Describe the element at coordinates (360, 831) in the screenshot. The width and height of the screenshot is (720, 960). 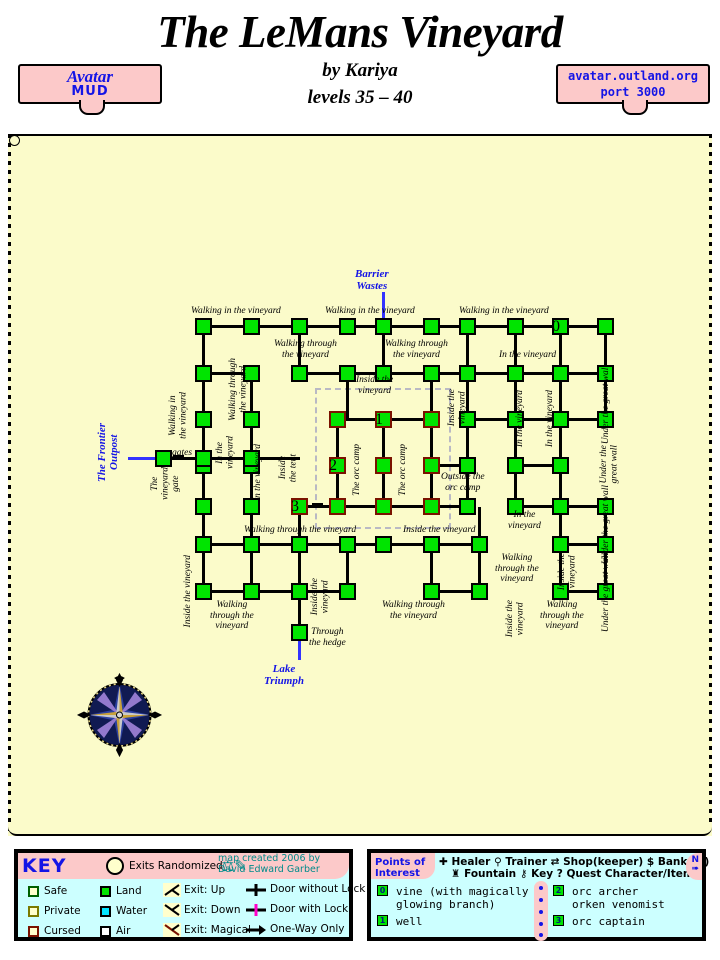
I see `sheet-bottom-edge` at that location.